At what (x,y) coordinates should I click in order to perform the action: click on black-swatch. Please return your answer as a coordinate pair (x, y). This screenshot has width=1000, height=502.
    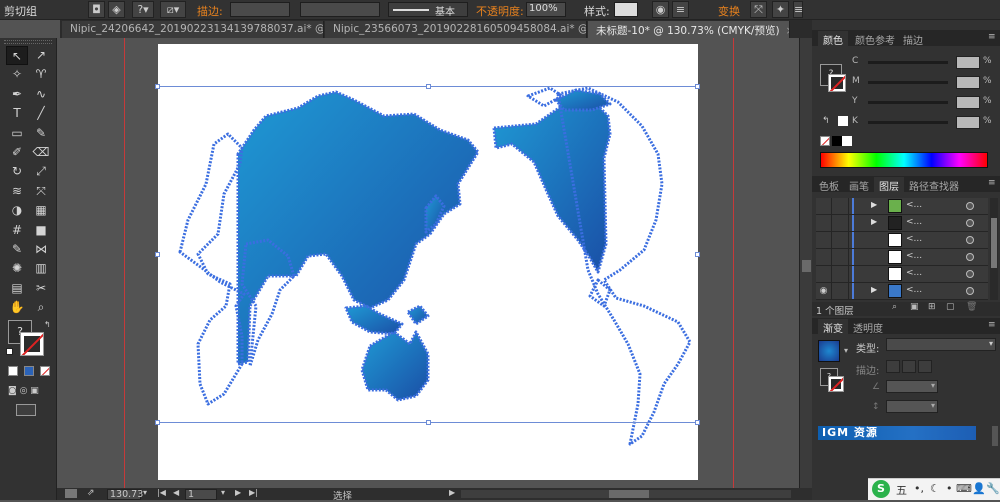
    Looking at the image, I should click on (837, 141).